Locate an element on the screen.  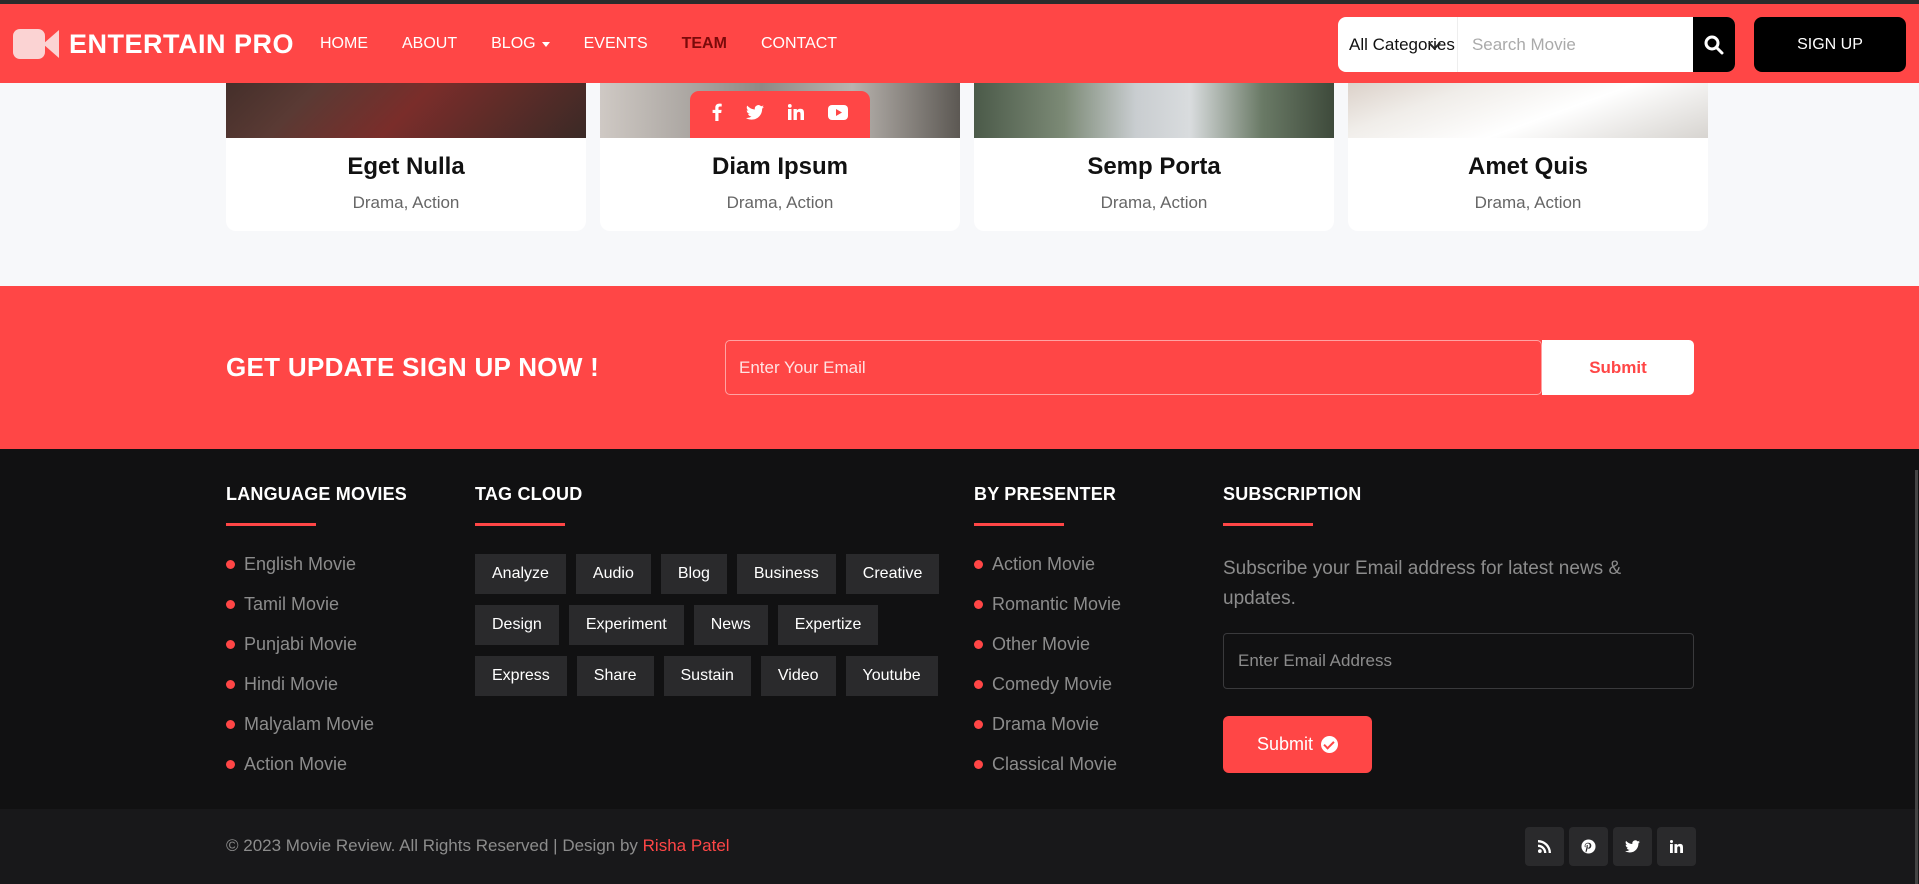
nav-blog: BLOG is located at coordinates (520, 44).